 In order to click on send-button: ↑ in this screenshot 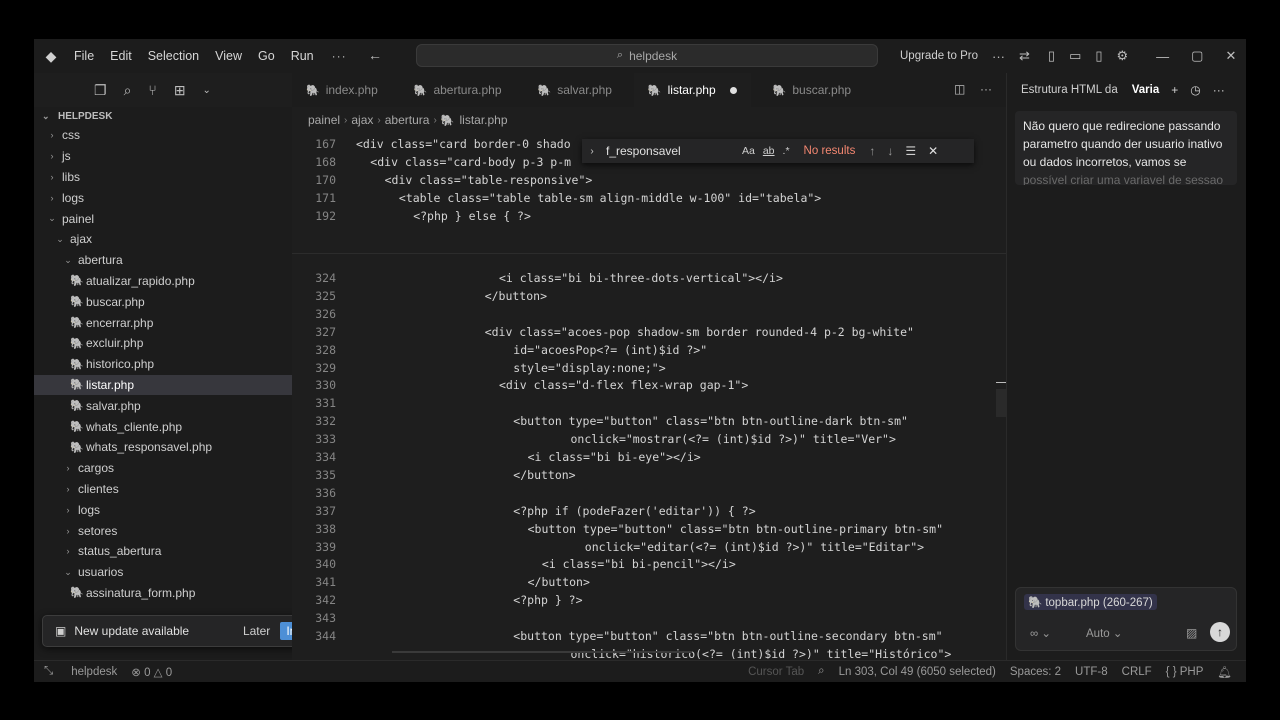, I will do `click(1220, 632)`.